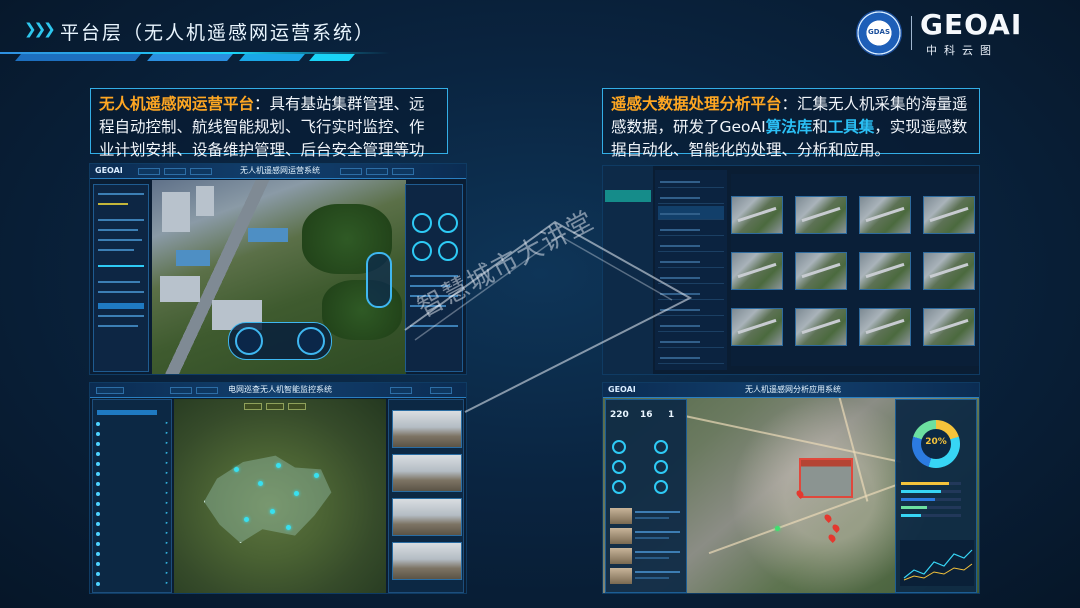 This screenshot has width=1080, height=608. I want to click on event-popup, so click(826, 478).